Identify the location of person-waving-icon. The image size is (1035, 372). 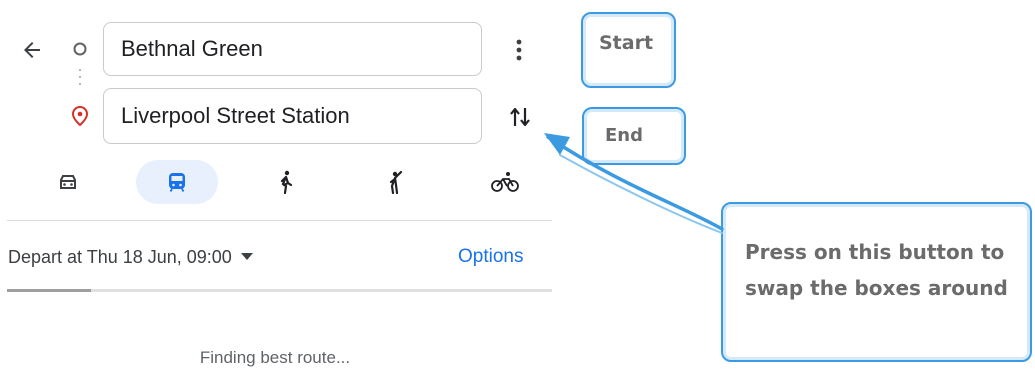
(396, 182).